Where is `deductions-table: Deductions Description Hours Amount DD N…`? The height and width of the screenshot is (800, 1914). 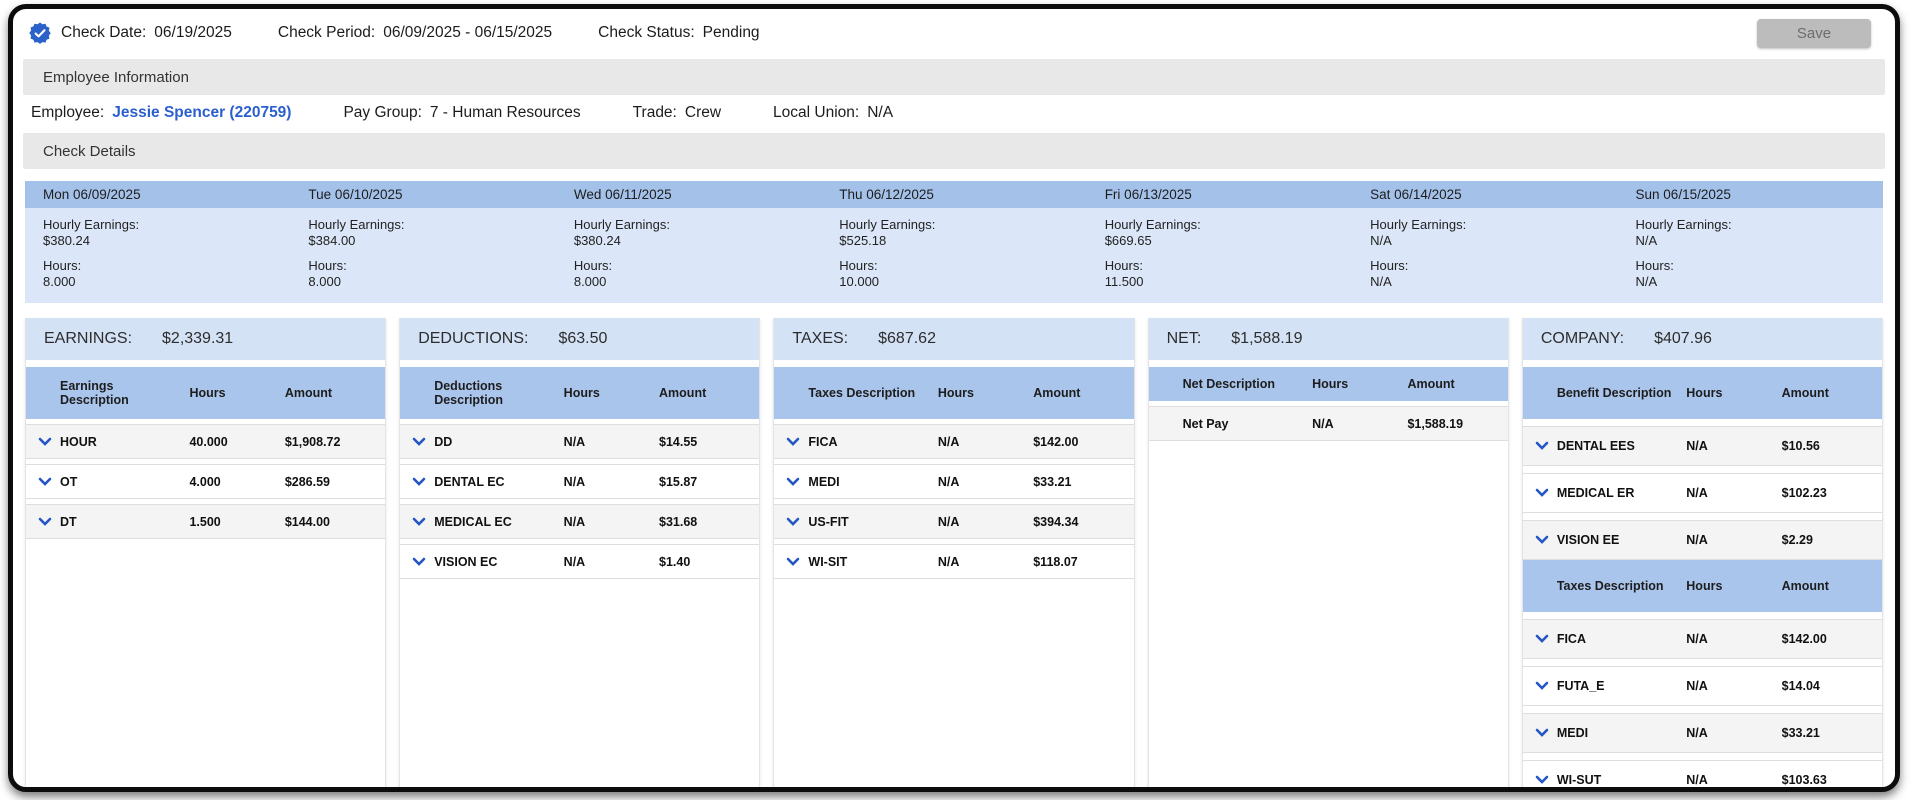
deductions-table: Deductions Description Hours Amount DD N… is located at coordinates (580, 473).